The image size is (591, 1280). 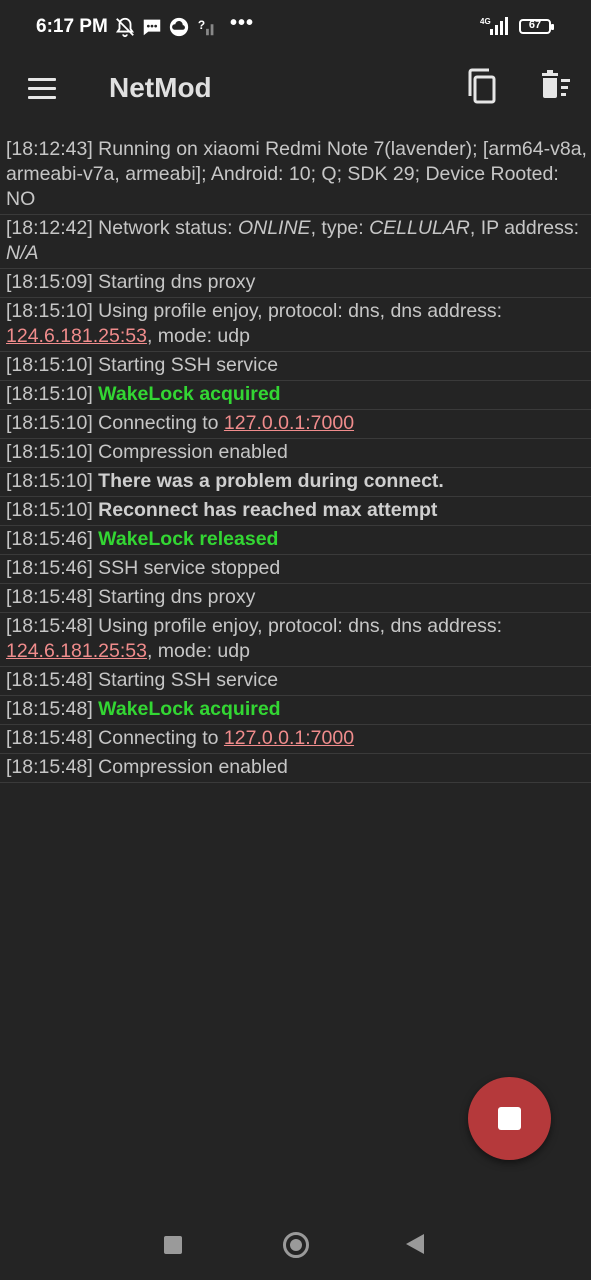 What do you see at coordinates (52, 709) in the screenshot?
I see `log-text: [18:15:48]` at bounding box center [52, 709].